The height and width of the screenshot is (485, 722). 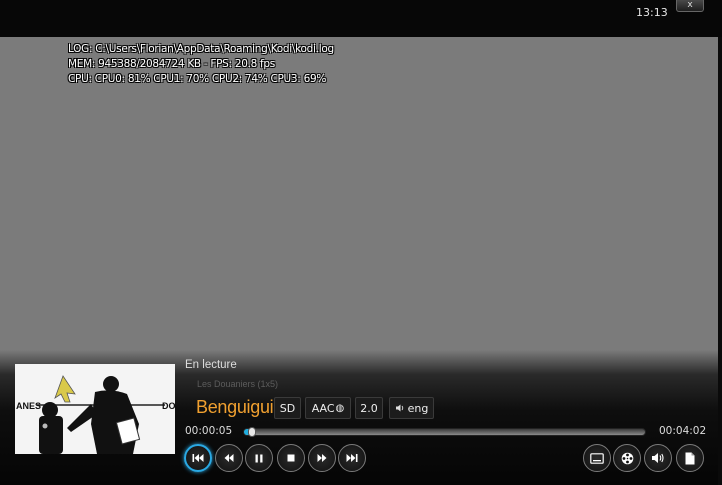 I want to click on episode-thumbnail: ANES DO, so click(x=95, y=409).